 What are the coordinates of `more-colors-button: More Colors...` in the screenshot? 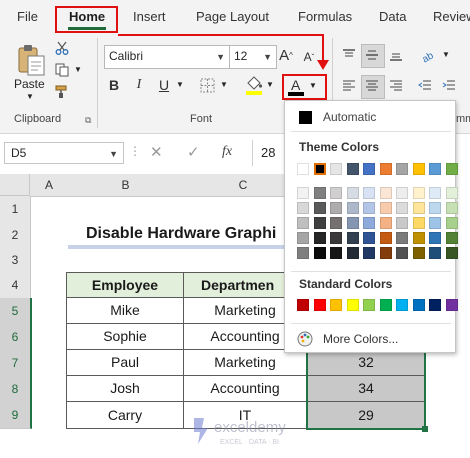 It's located at (370, 339).